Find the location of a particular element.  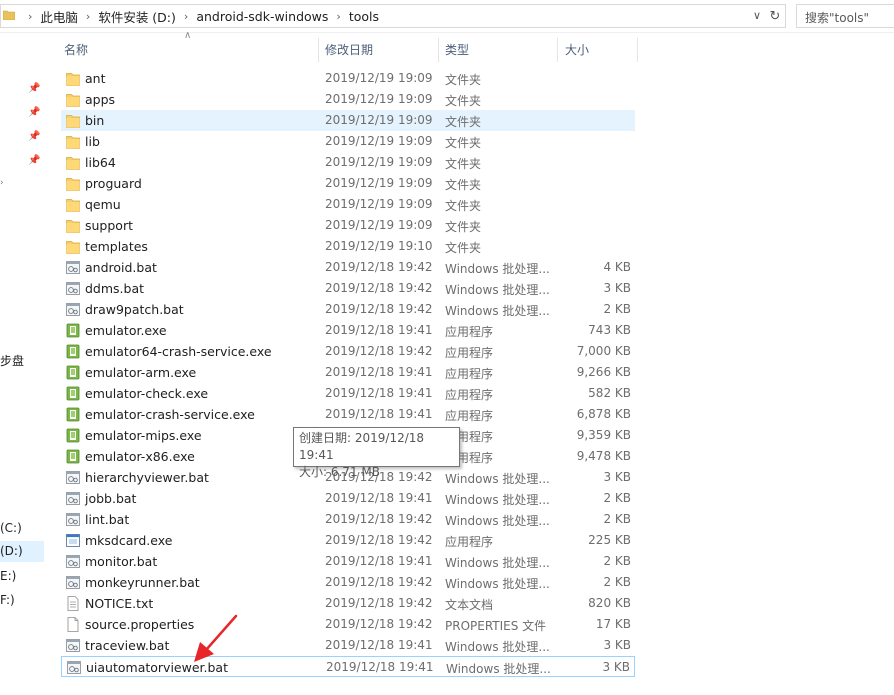

file-row: bin 2019/12/19 19:09 文件夹 is located at coordinates (348, 120).